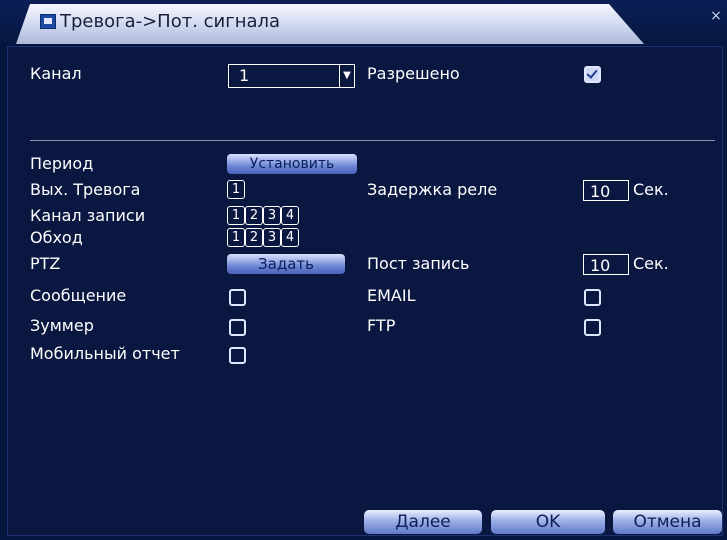  What do you see at coordinates (272, 237) in the screenshot?
I see `tour-channel-3: 3` at bounding box center [272, 237].